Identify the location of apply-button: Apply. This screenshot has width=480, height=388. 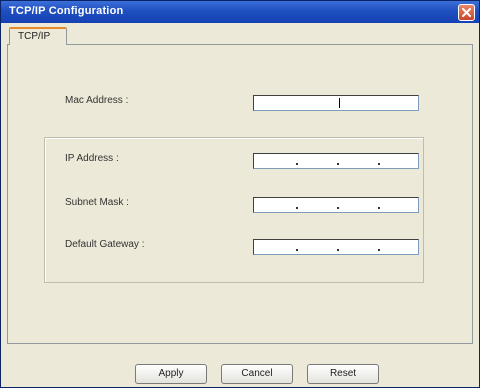
(171, 374).